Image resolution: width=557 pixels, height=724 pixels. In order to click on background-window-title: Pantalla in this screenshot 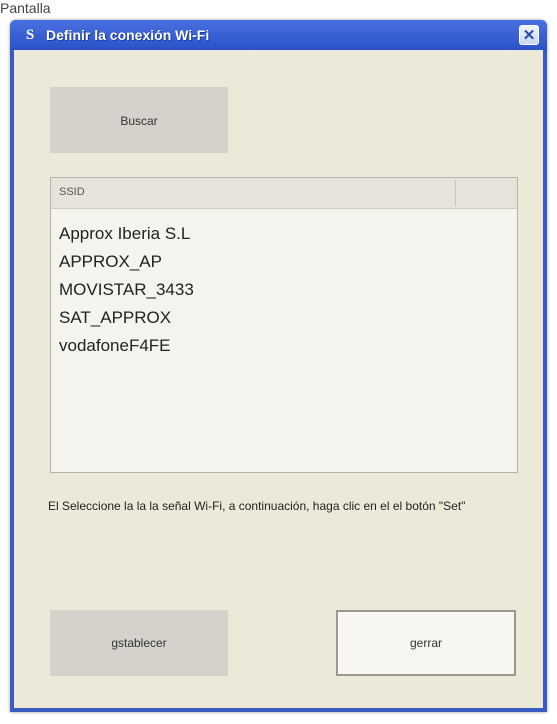, I will do `click(25, 8)`.